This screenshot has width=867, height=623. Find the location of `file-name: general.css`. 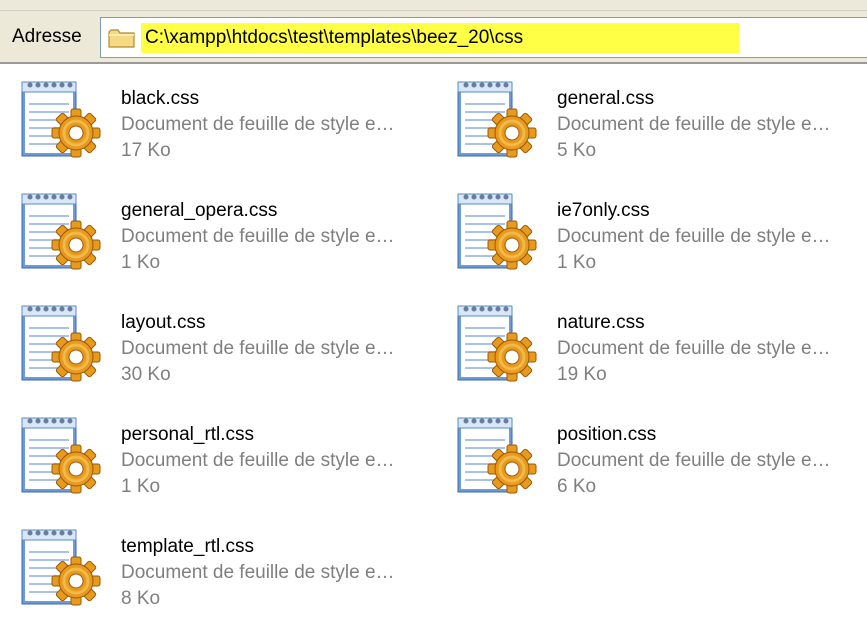

file-name: general.css is located at coordinates (606, 98).